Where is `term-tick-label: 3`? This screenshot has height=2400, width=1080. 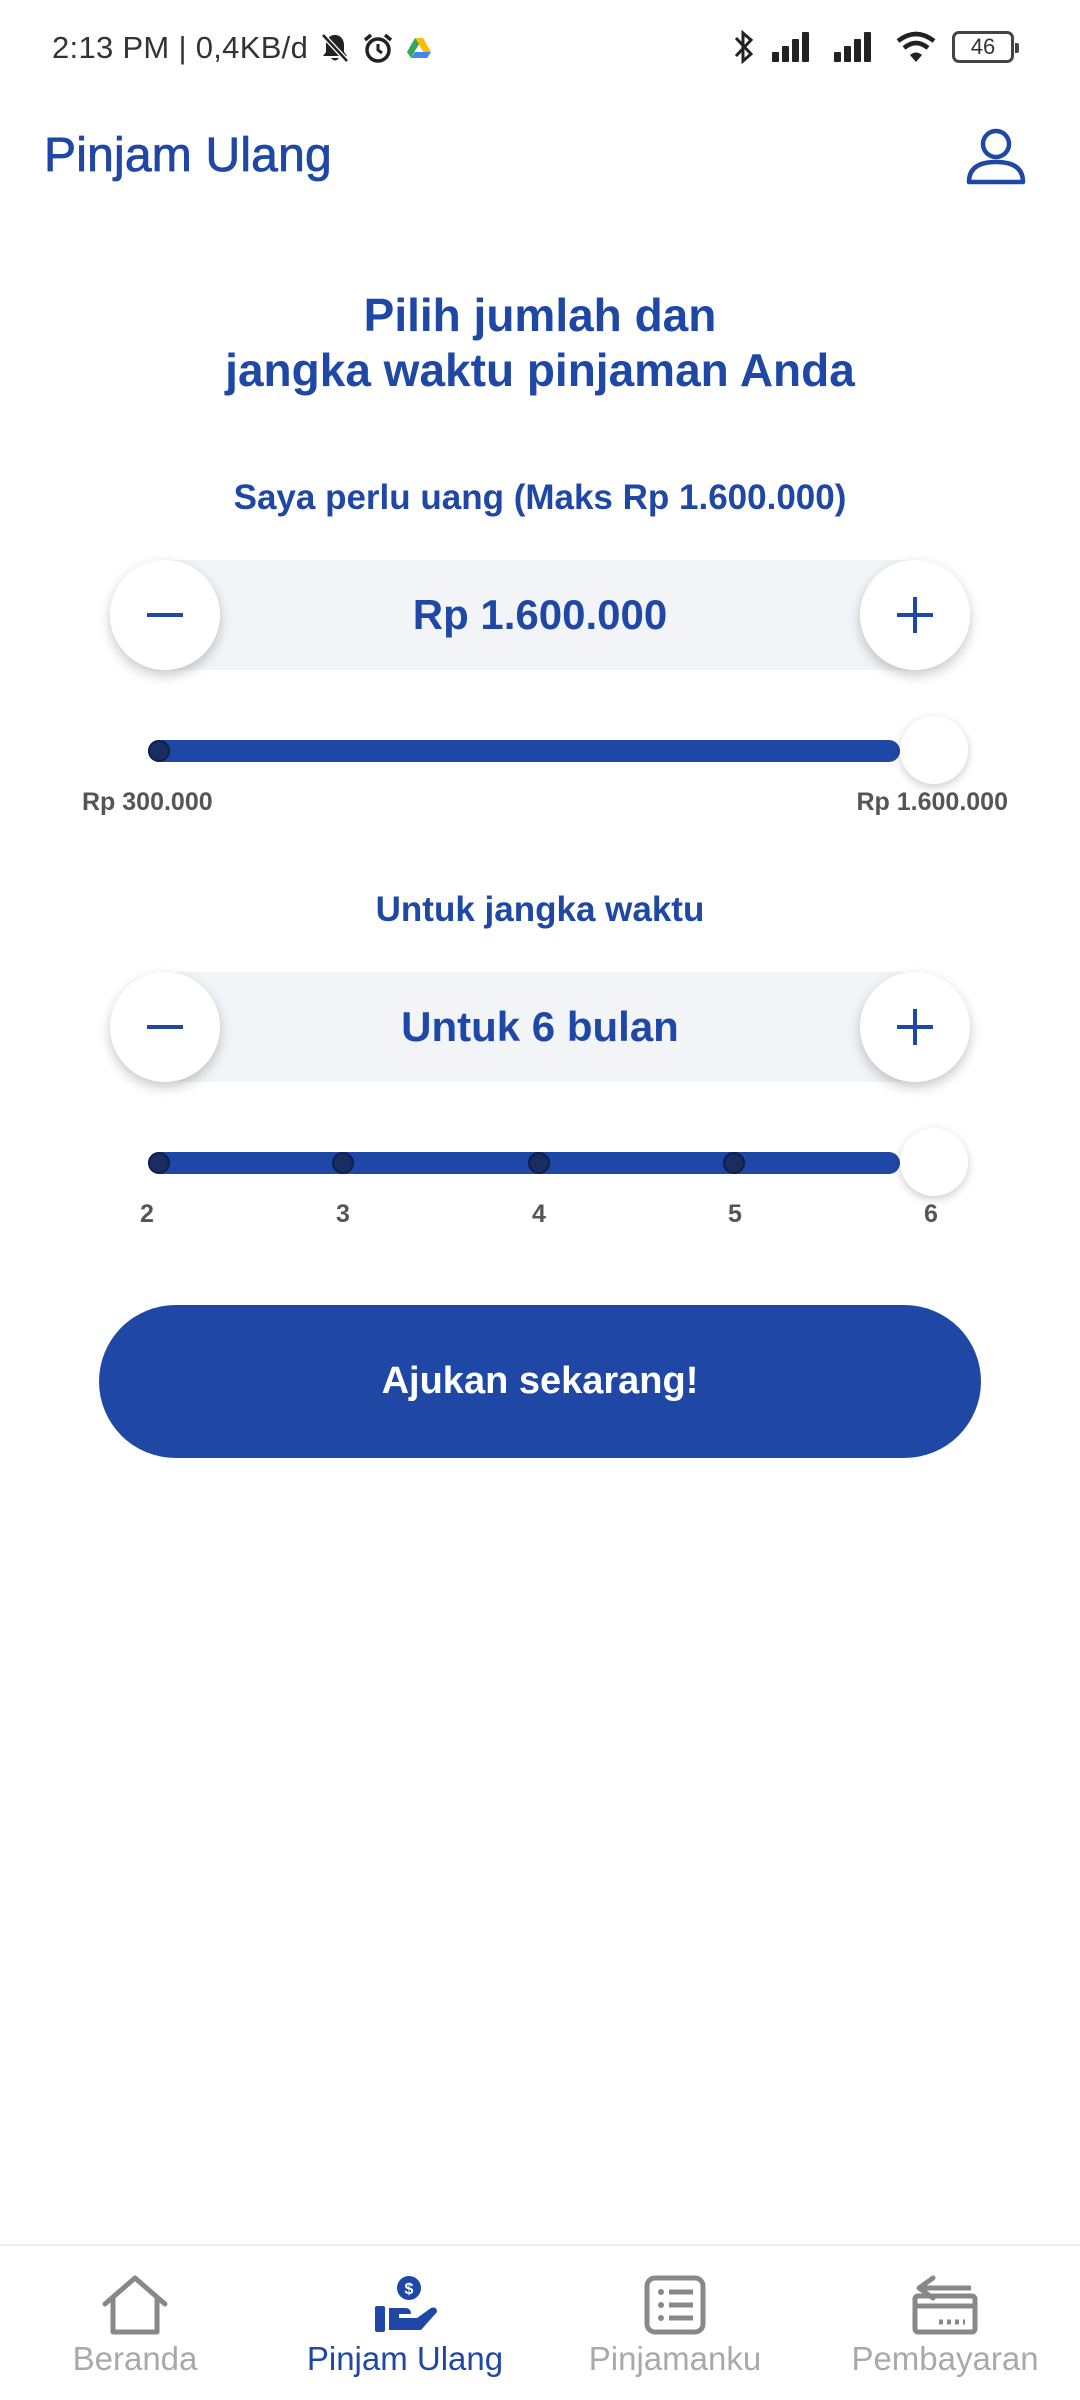
term-tick-label: 3 is located at coordinates (343, 1214).